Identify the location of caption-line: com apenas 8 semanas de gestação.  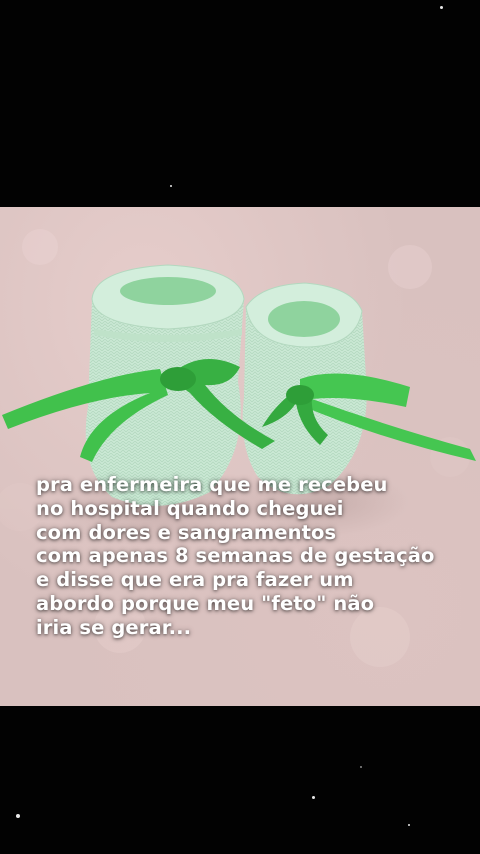
(235, 556).